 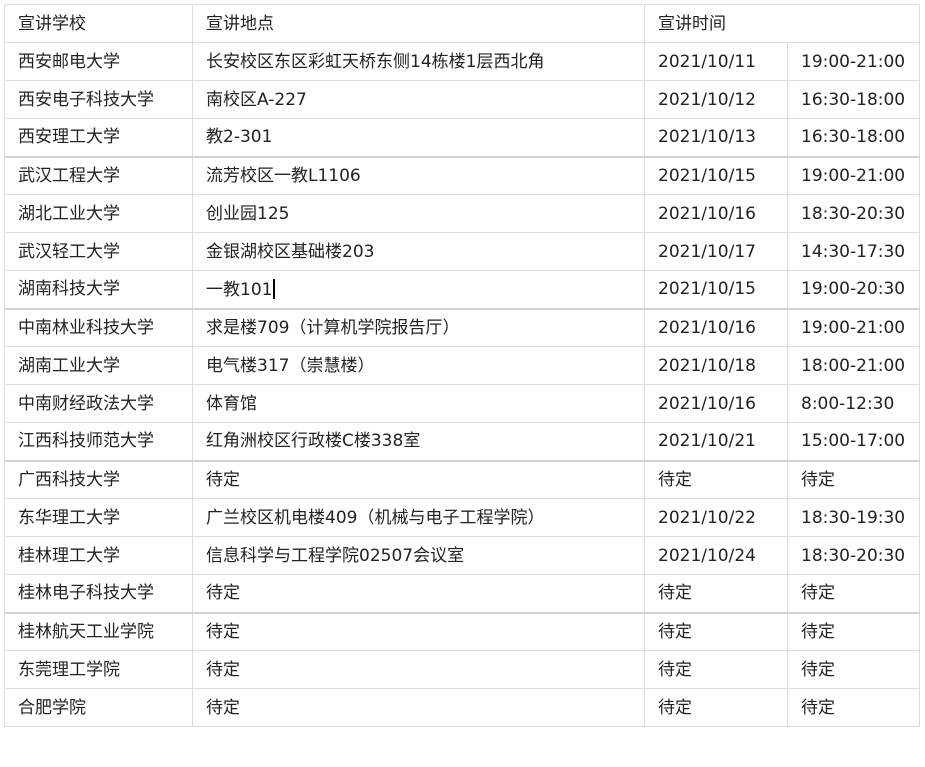 What do you see at coordinates (418, 327) in the screenshot?
I see `place-cell: 求是楼709（计算机学院报告厅）` at bounding box center [418, 327].